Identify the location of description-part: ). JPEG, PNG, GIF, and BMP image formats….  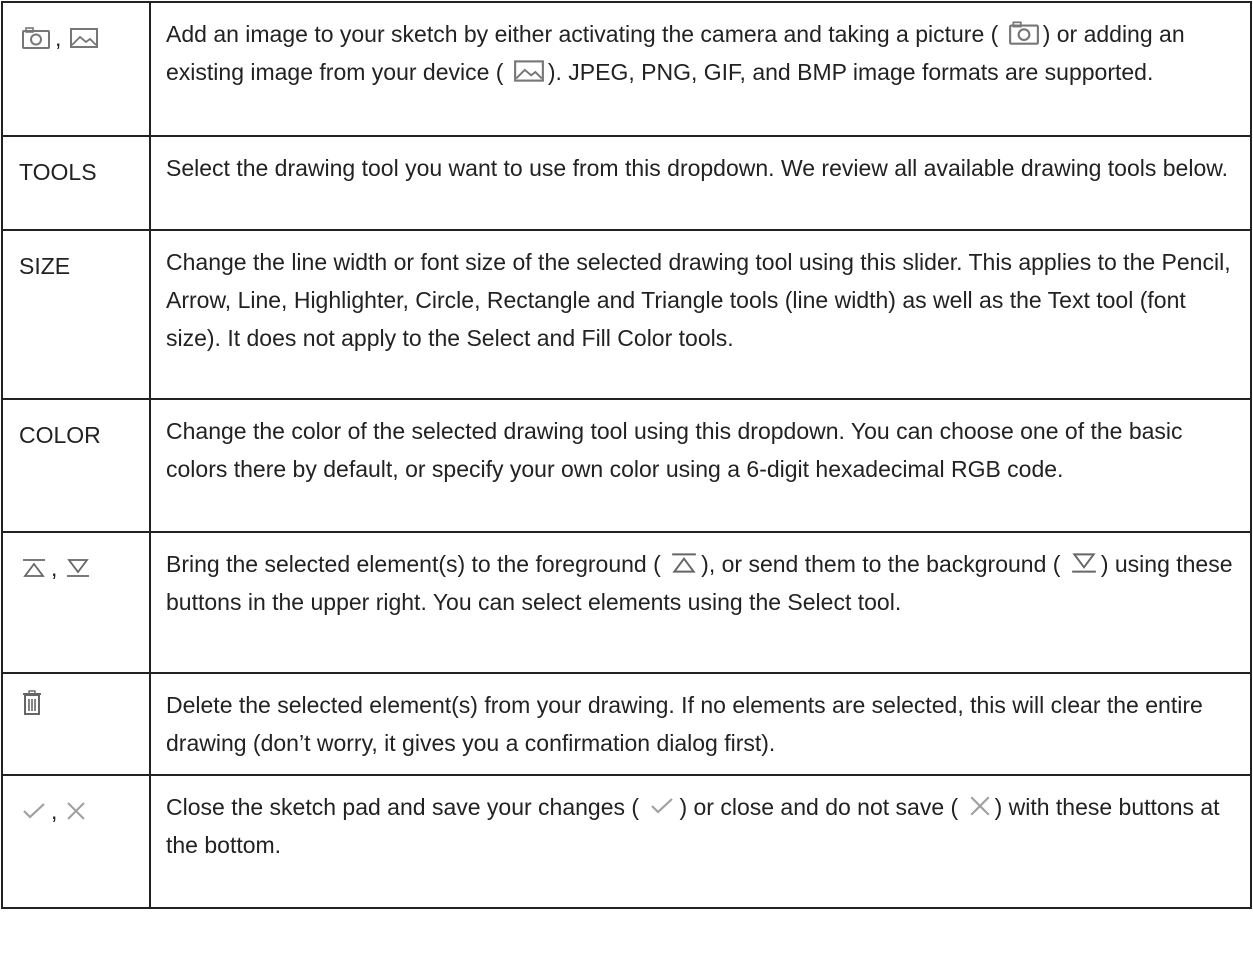
(850, 72).